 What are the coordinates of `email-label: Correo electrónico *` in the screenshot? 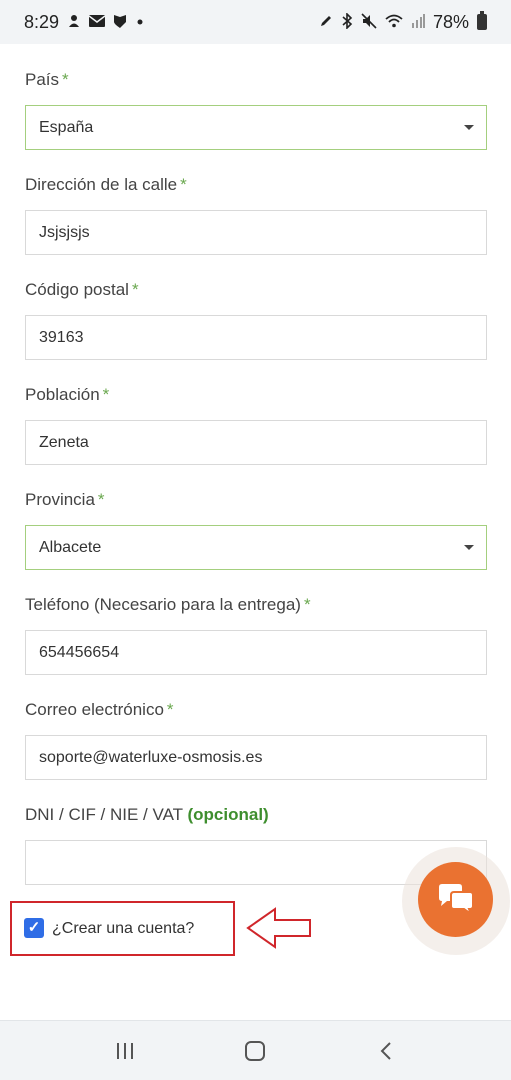 It's located at (256, 710).